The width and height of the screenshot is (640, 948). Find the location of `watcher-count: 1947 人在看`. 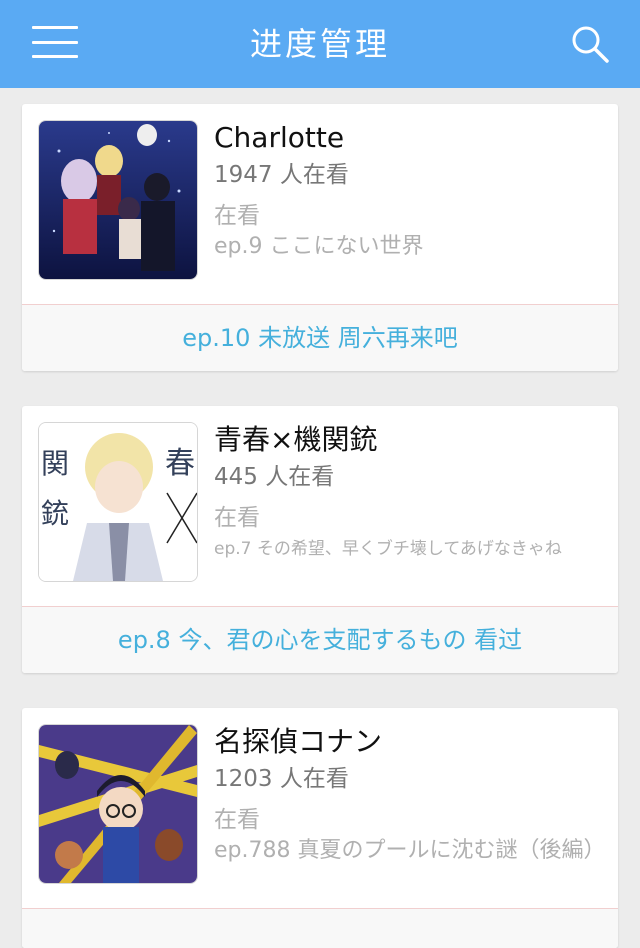

watcher-count: 1947 人在看 is located at coordinates (281, 175).